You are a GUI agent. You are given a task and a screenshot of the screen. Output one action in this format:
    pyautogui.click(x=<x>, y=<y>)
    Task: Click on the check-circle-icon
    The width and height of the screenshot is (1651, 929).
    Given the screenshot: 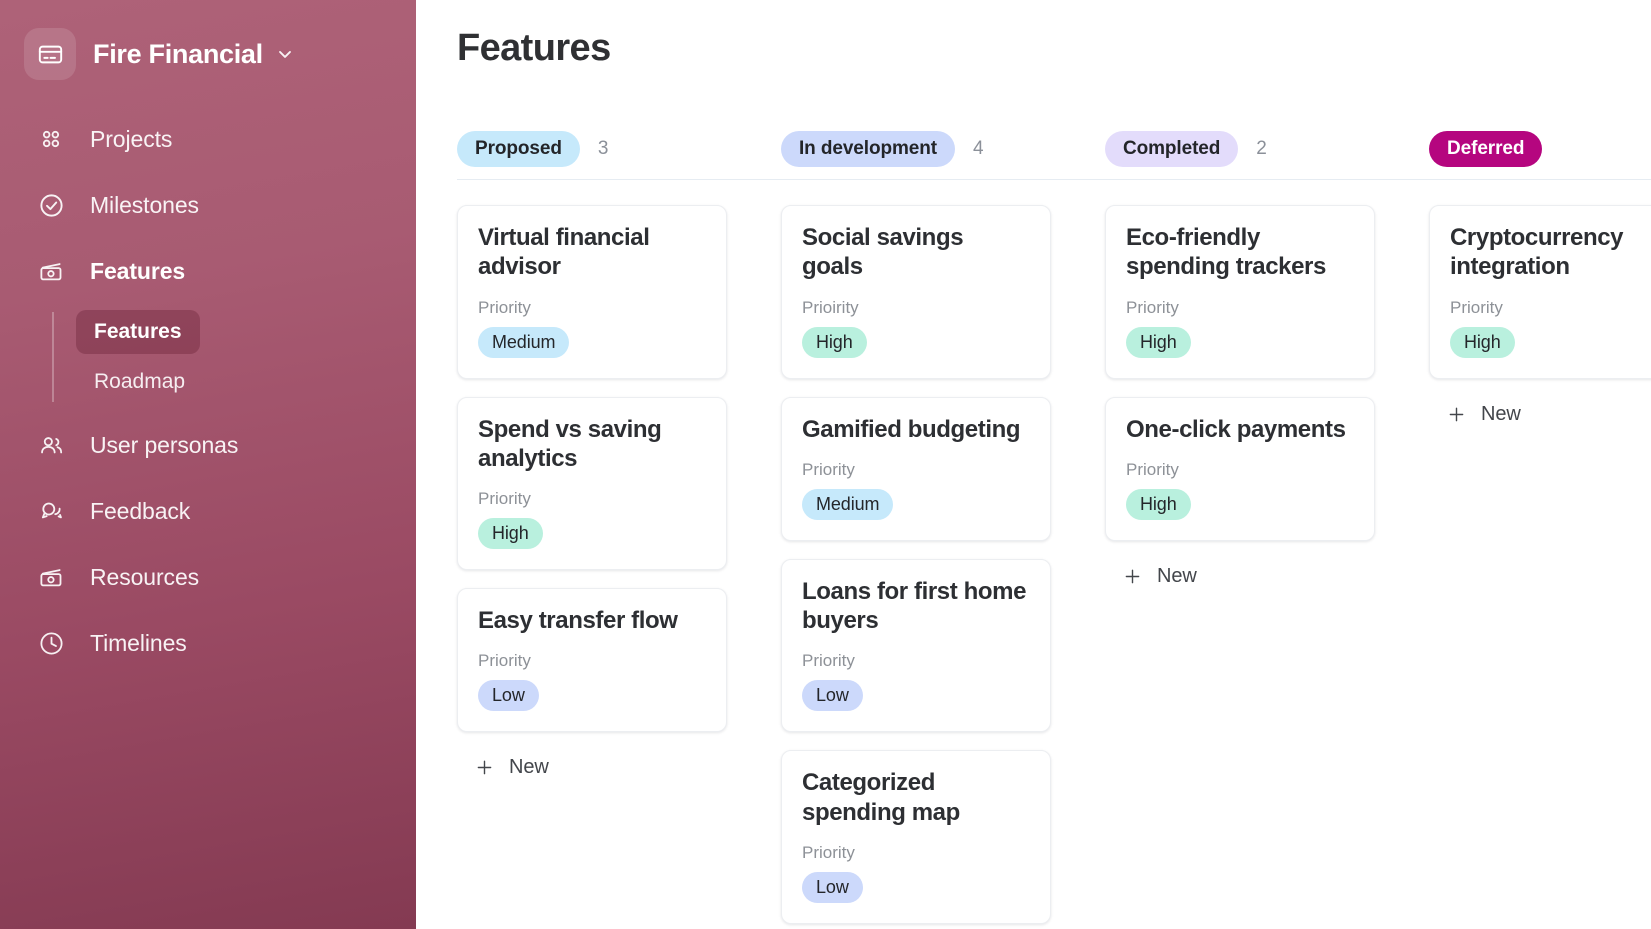 What is the action you would take?
    pyautogui.click(x=51, y=205)
    